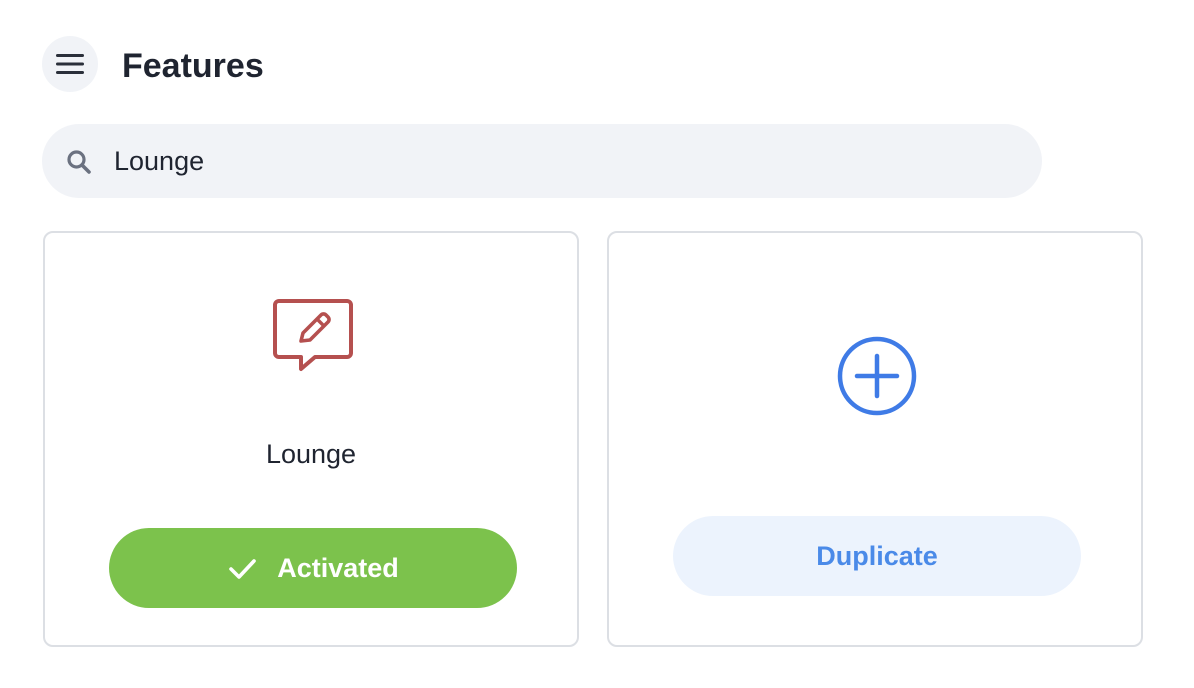 The width and height of the screenshot is (1194, 688). Describe the element at coordinates (877, 376) in the screenshot. I see `plus-circle-icon` at that location.